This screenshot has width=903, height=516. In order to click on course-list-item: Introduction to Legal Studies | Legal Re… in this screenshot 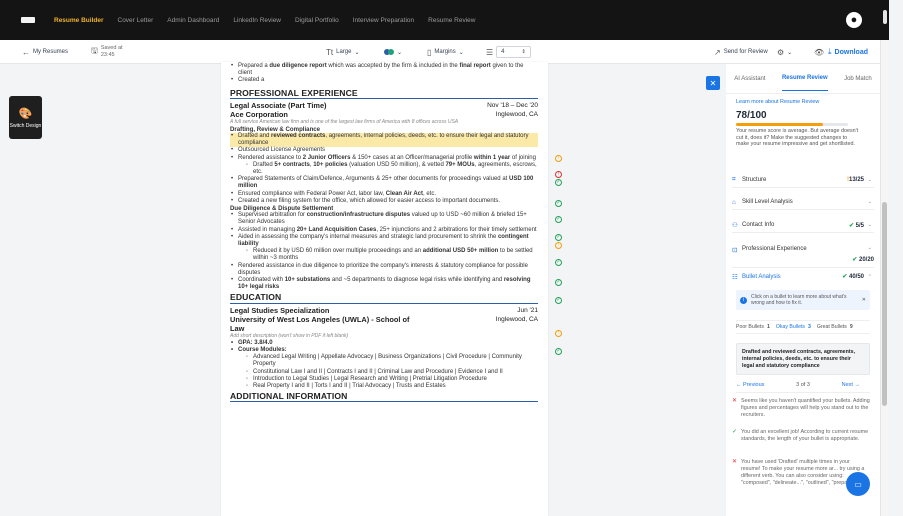, I will do `click(384, 379)`.